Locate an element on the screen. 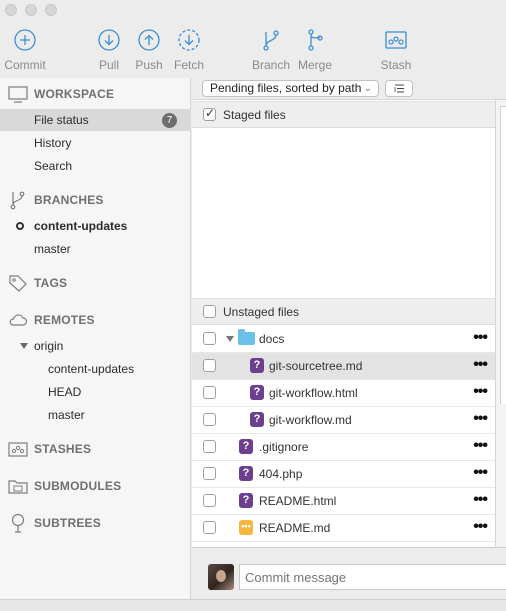 Image resolution: width=506 pixels, height=611 pixels. commit-button: Commit is located at coordinates (25, 50).